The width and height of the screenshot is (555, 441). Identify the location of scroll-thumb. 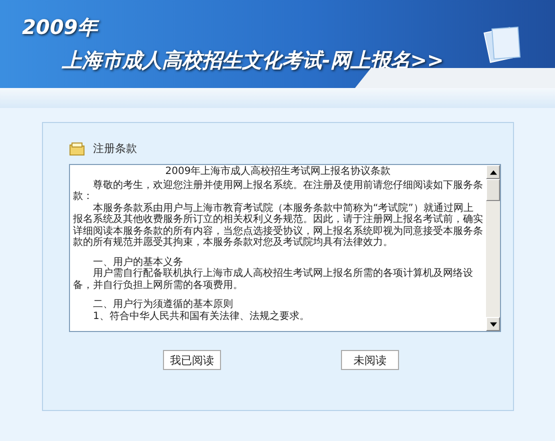
(493, 190).